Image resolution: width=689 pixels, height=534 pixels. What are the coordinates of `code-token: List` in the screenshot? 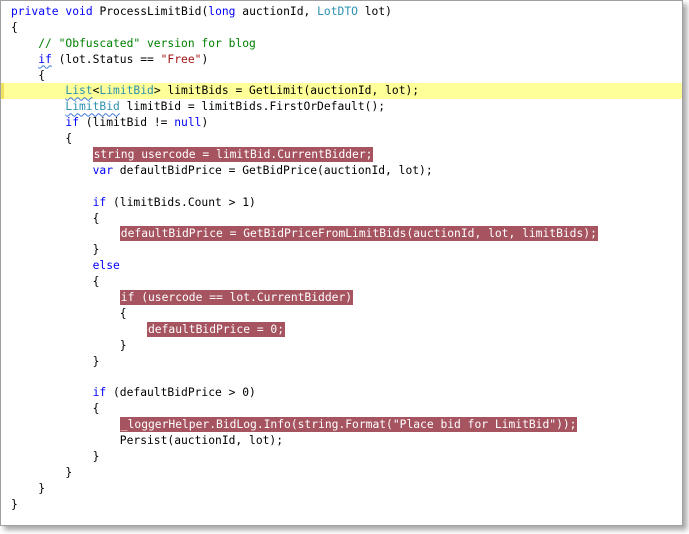 It's located at (79, 91).